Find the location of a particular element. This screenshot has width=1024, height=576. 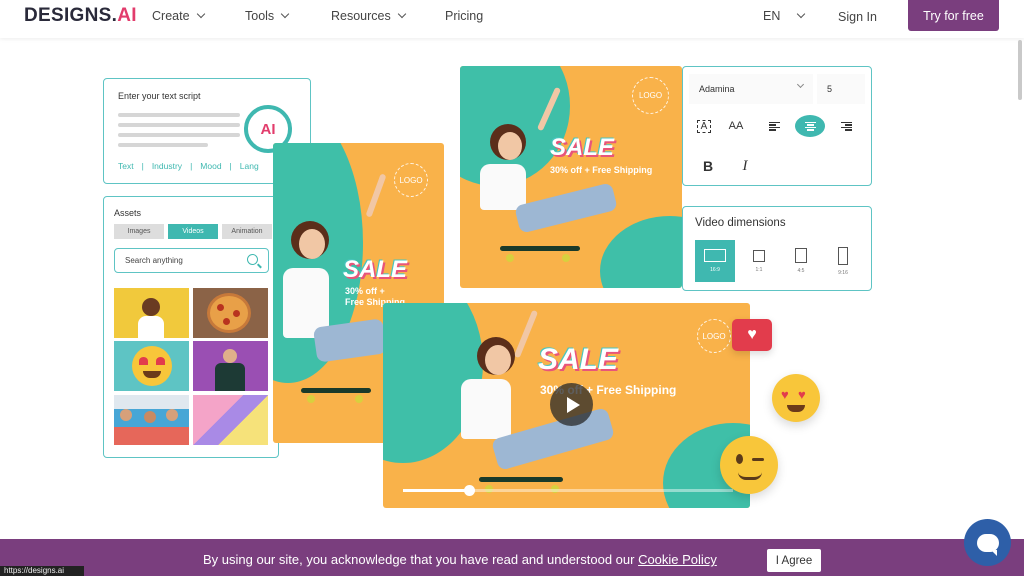

font-settings-panel: Adamina 5 A AA B I is located at coordinates (777, 126).